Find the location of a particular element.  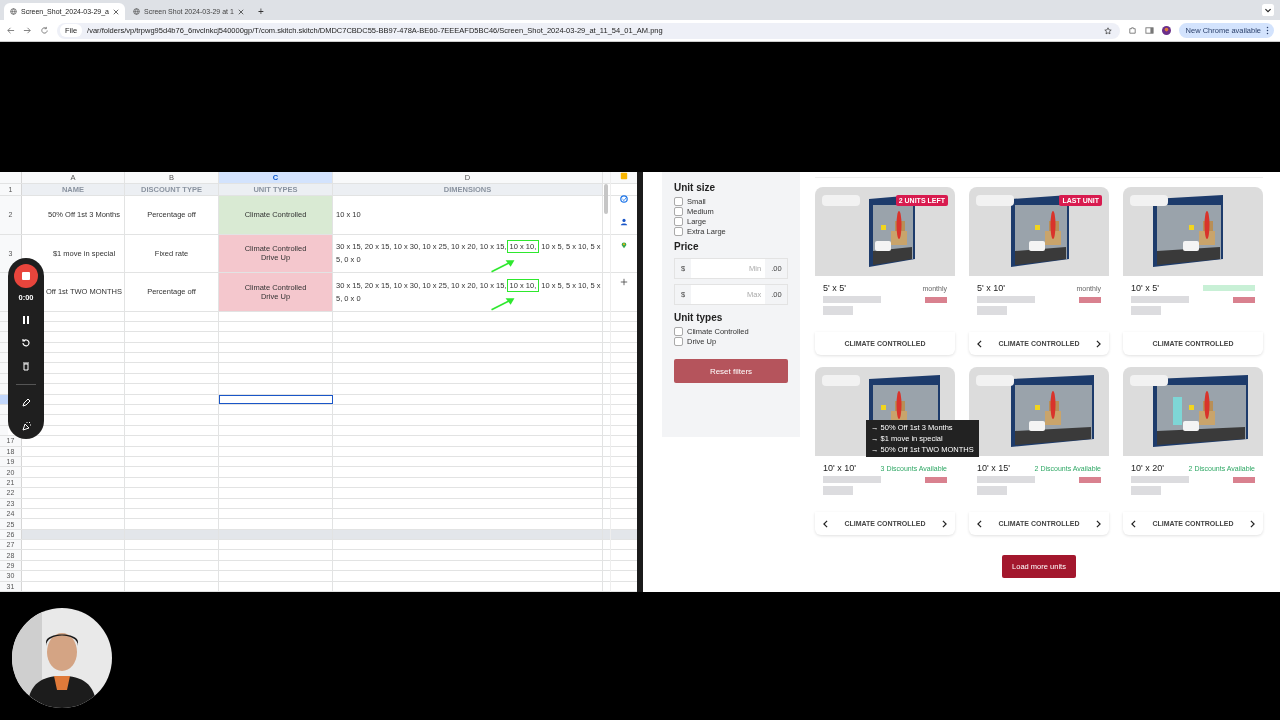

pause-icon is located at coordinates (26, 320).